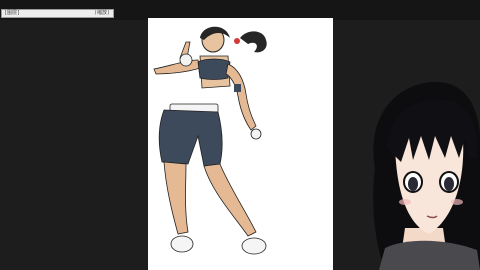 This screenshot has height=270, width=480. What do you see at coordinates (256, 134) in the screenshot?
I see `right-glove` at bounding box center [256, 134].